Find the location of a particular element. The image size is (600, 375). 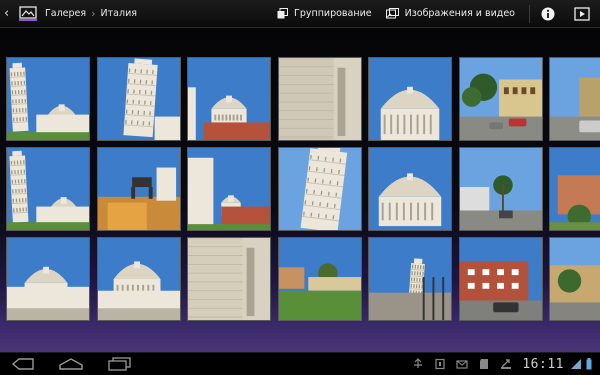

nav-home-icon is located at coordinates (71, 364).